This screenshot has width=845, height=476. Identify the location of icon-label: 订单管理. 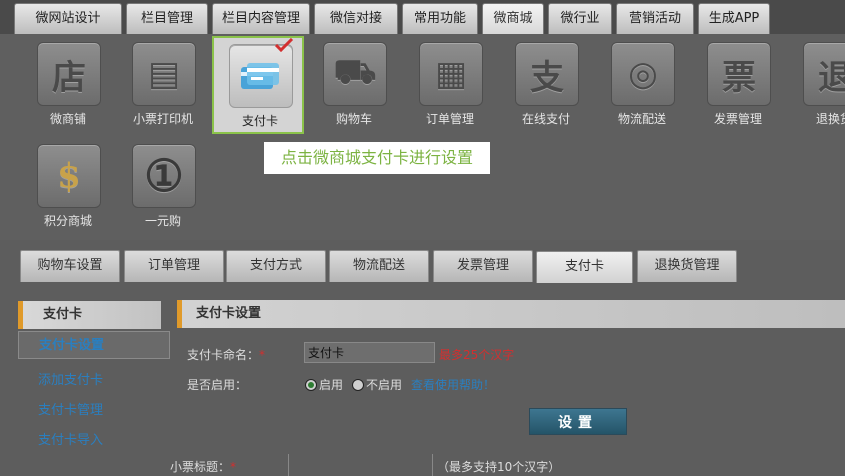
(449, 119).